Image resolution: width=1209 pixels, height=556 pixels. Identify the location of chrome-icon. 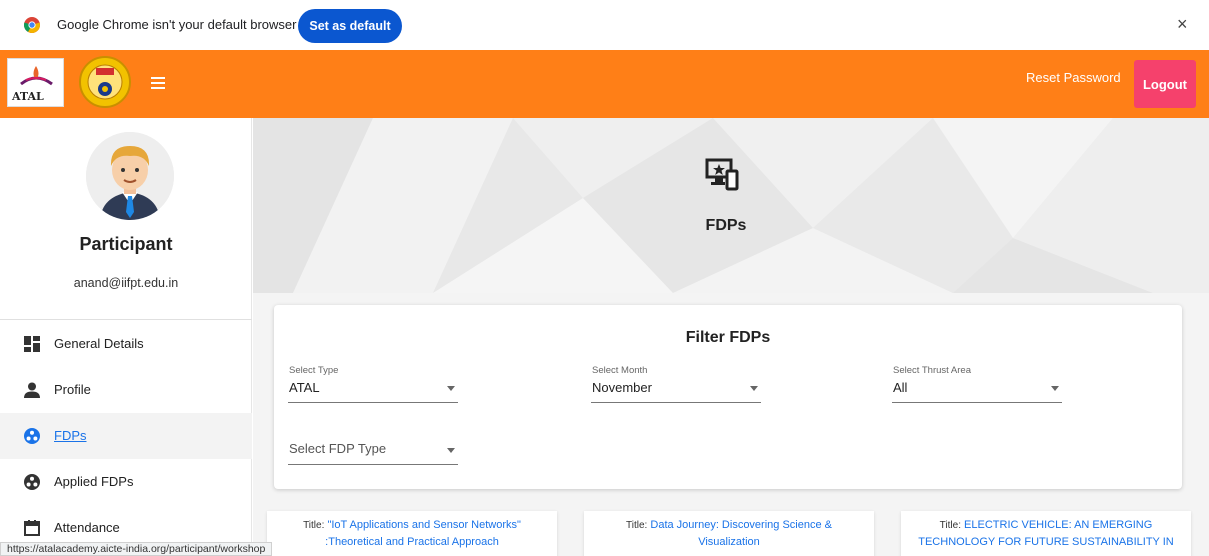
(32, 25).